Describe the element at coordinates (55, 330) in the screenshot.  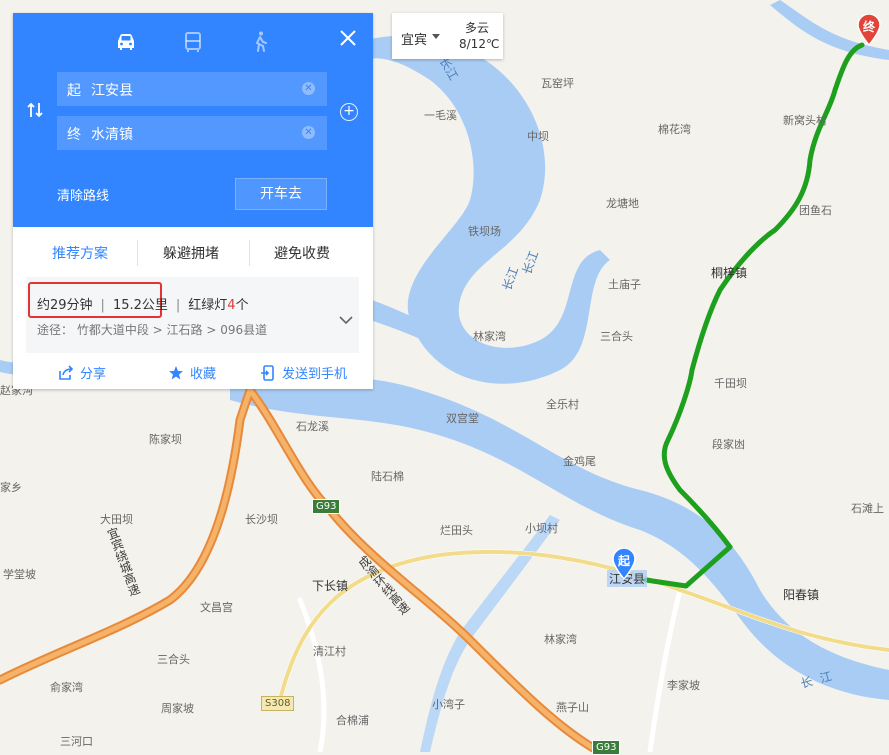
I see `via-label: 途径：` at that location.